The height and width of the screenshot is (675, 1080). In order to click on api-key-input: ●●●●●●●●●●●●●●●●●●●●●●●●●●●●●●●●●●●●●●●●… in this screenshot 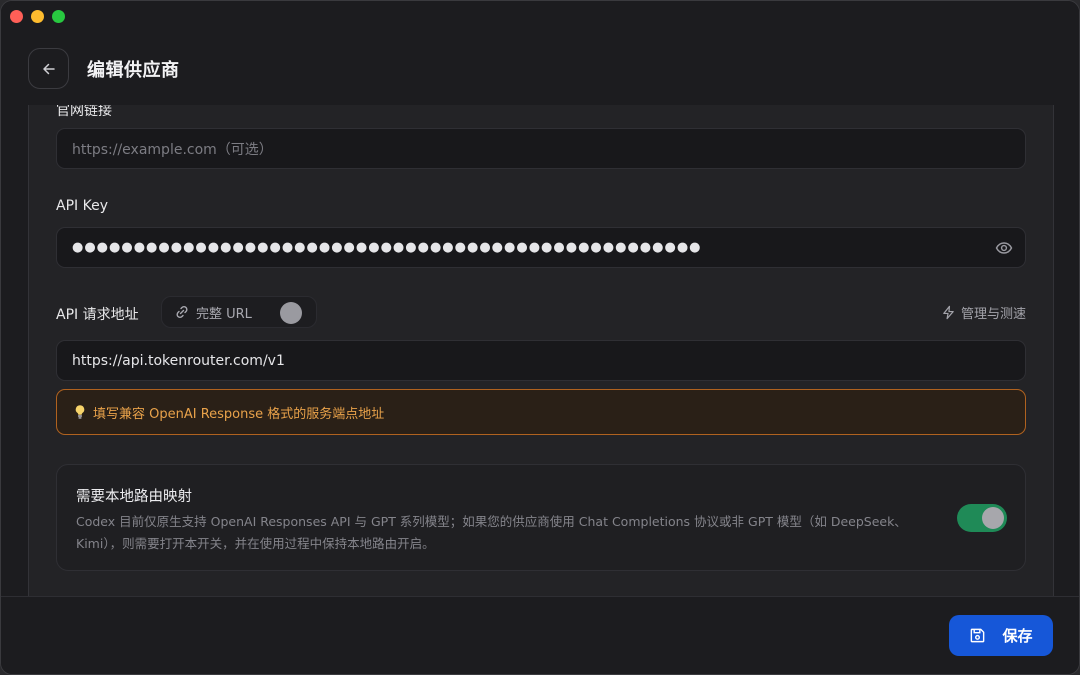, I will do `click(541, 247)`.